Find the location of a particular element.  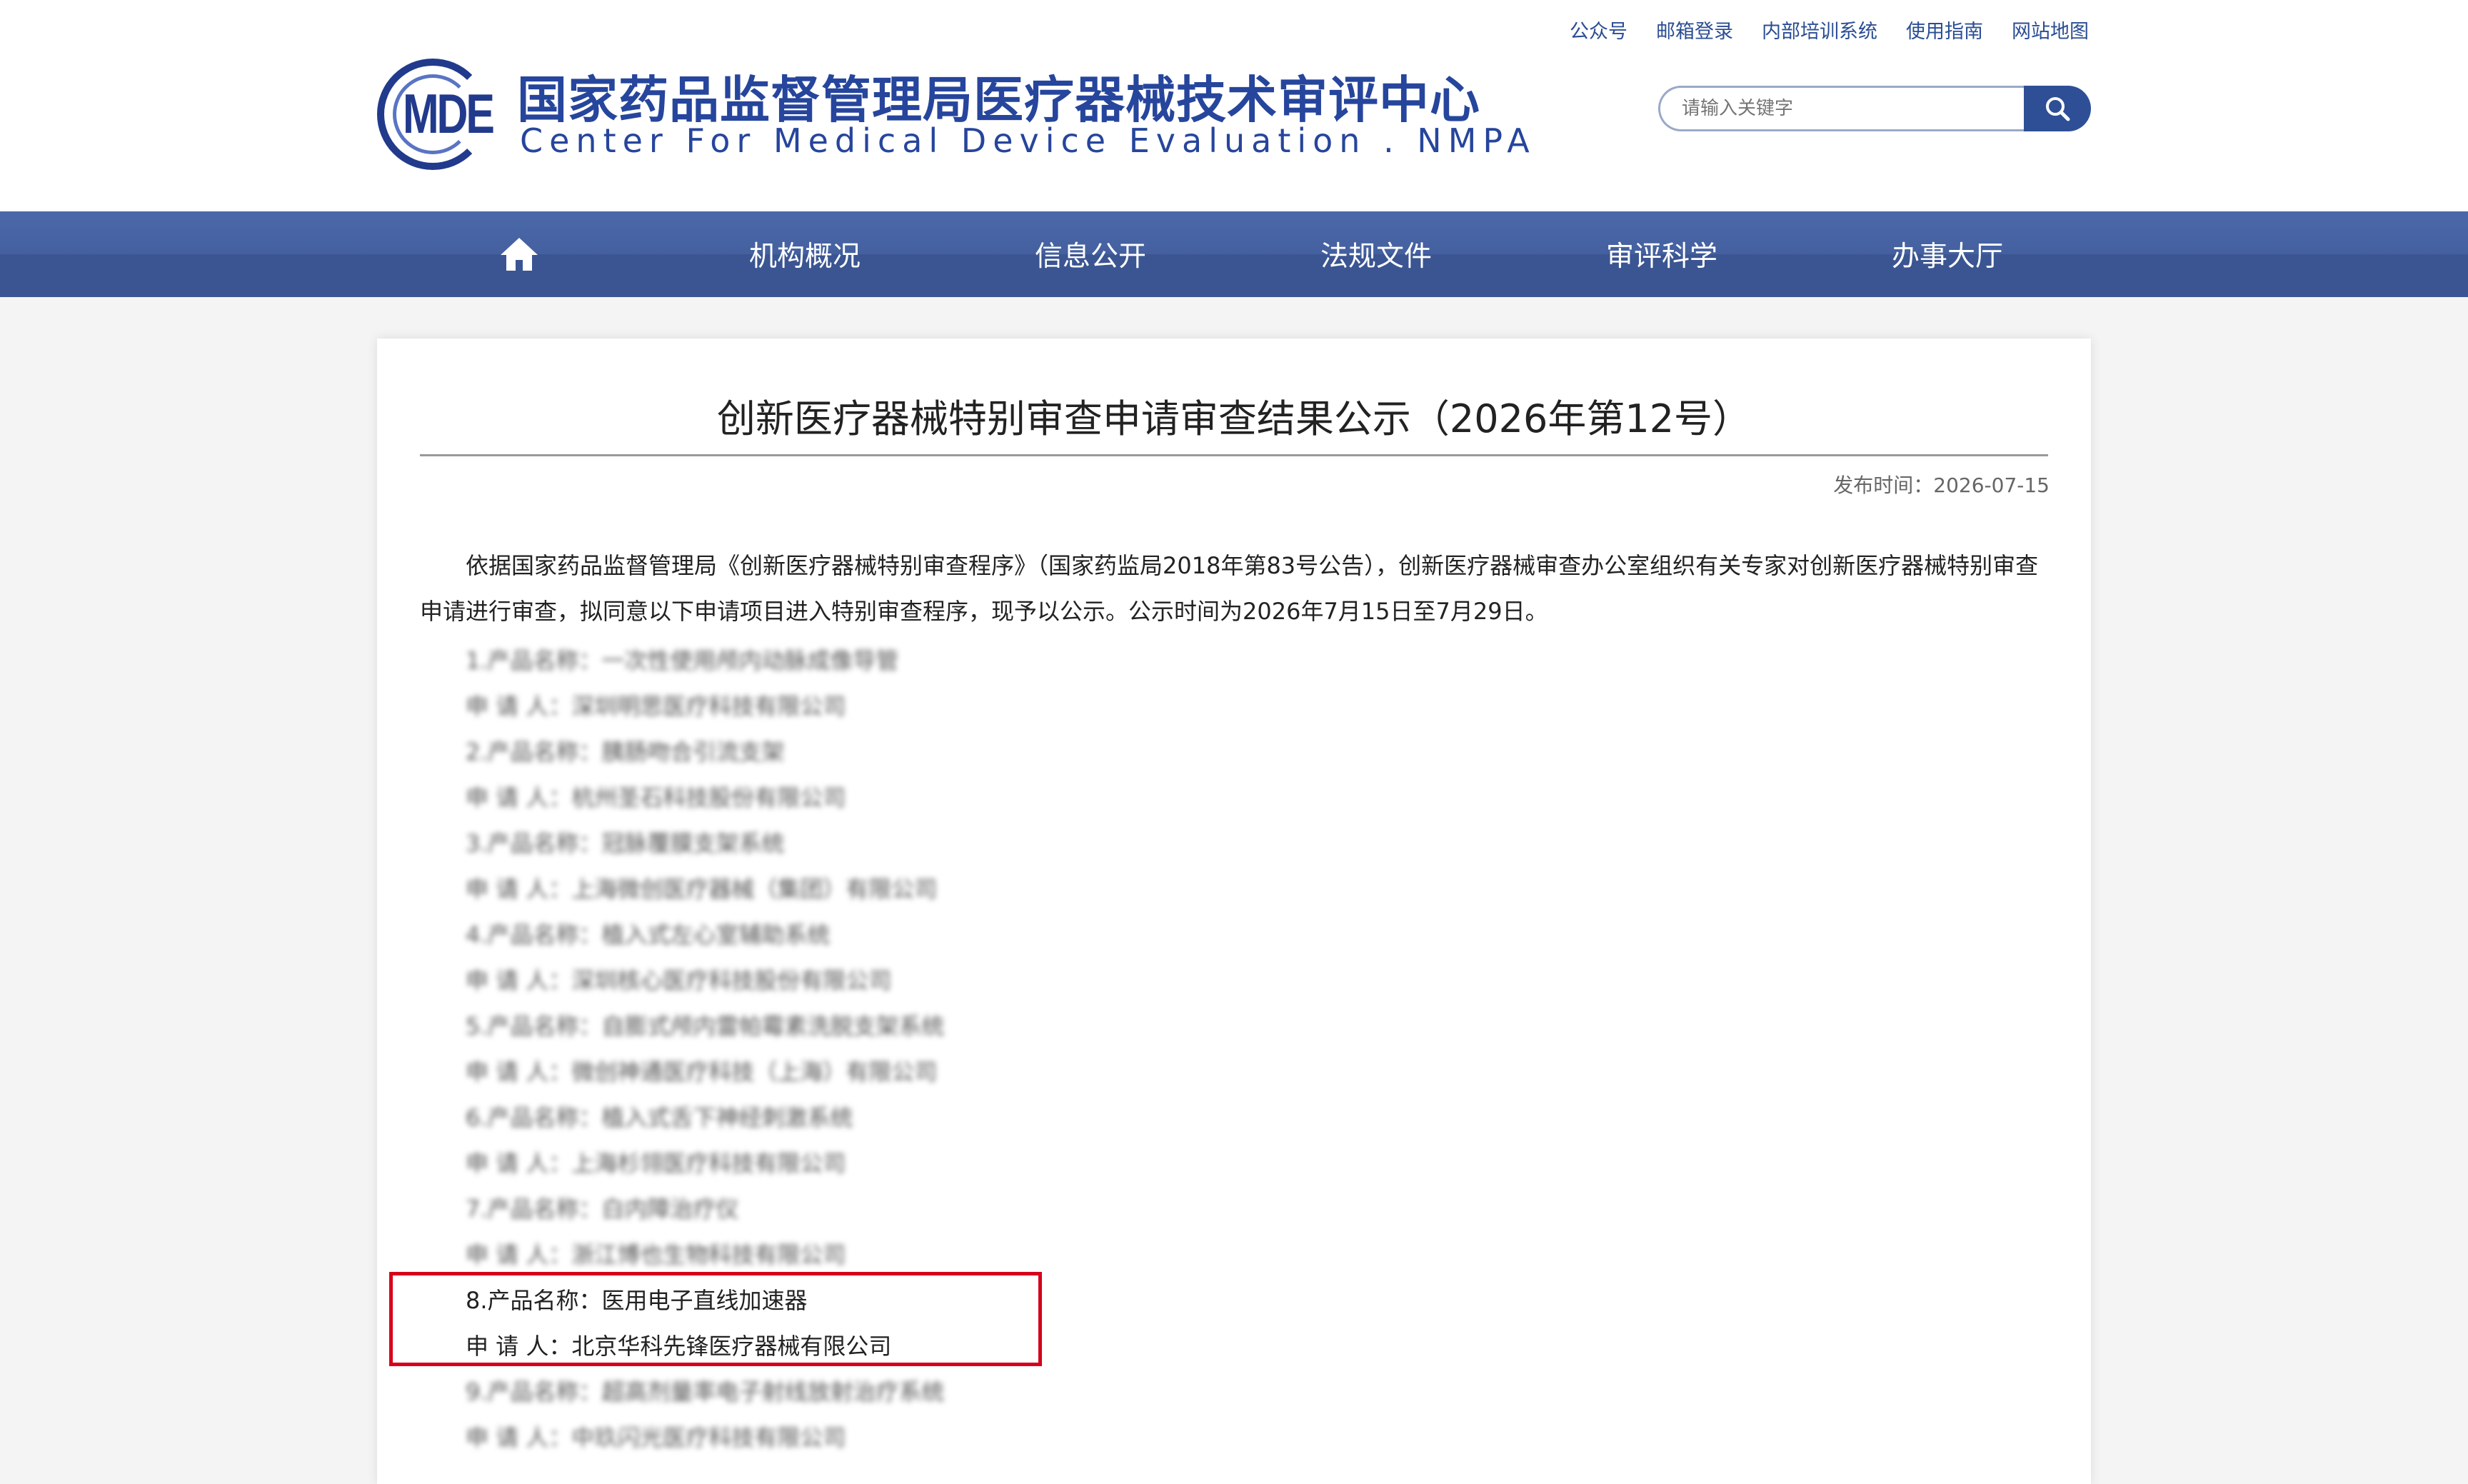

main-nav: 机构概况 信息公开 法规文件 审评科学 办事大厅 is located at coordinates (1234, 254).